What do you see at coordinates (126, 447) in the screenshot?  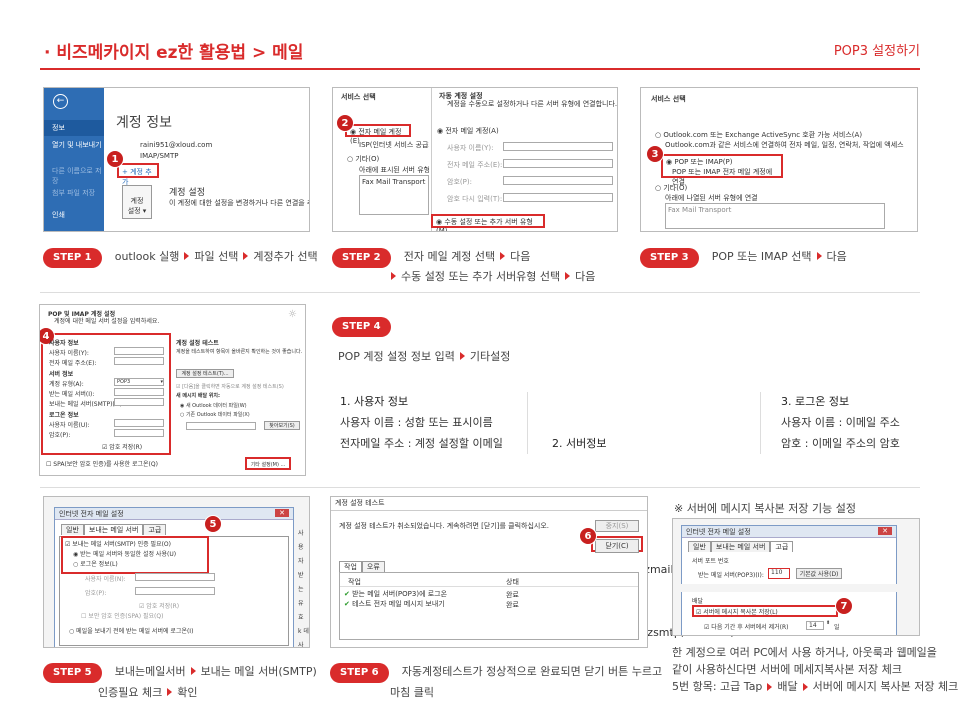 I see `remember-label: 암호 저장(R)` at bounding box center [126, 447].